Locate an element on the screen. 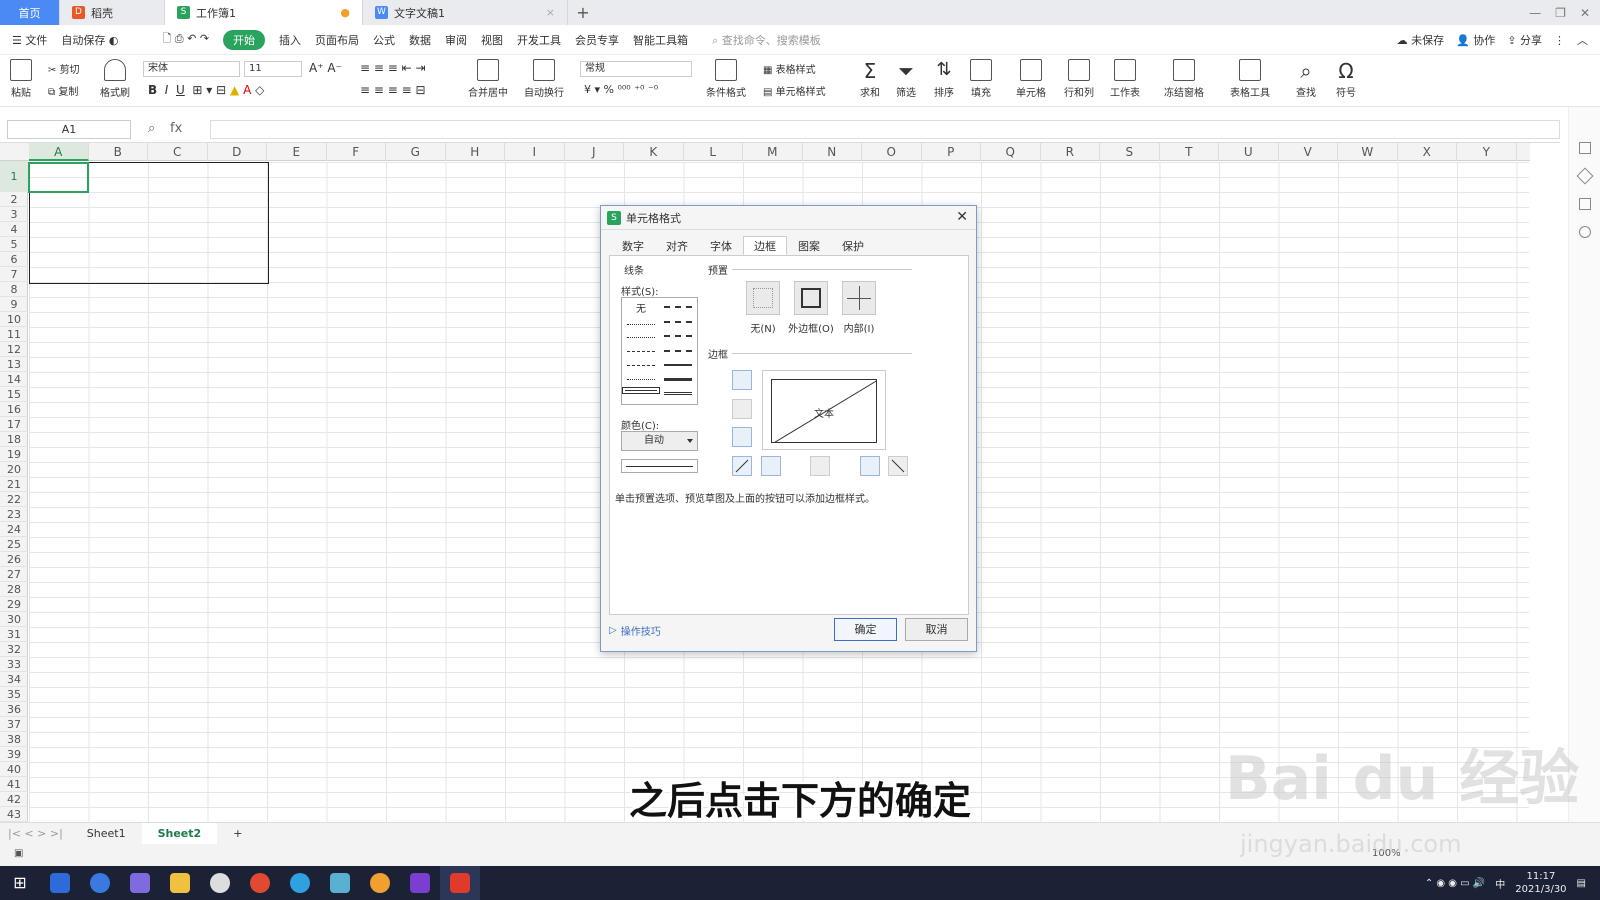 The width and height of the screenshot is (1600, 900). border-left-button is located at coordinates (771, 466).